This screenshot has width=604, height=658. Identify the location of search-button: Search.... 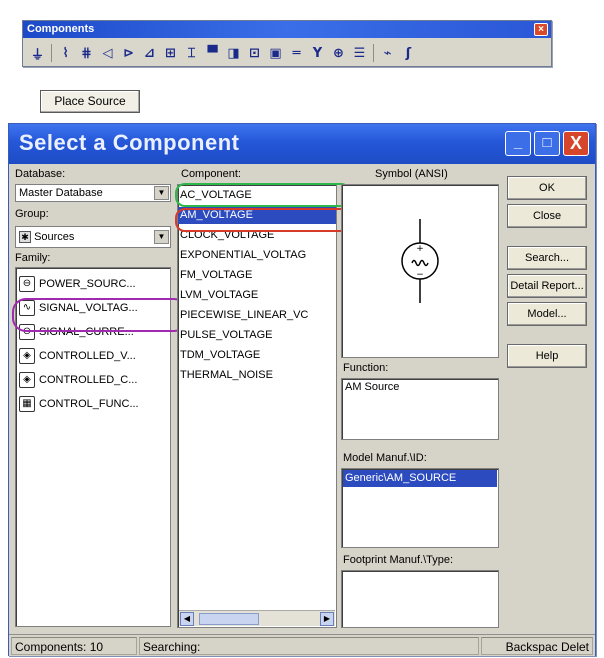
(547, 258).